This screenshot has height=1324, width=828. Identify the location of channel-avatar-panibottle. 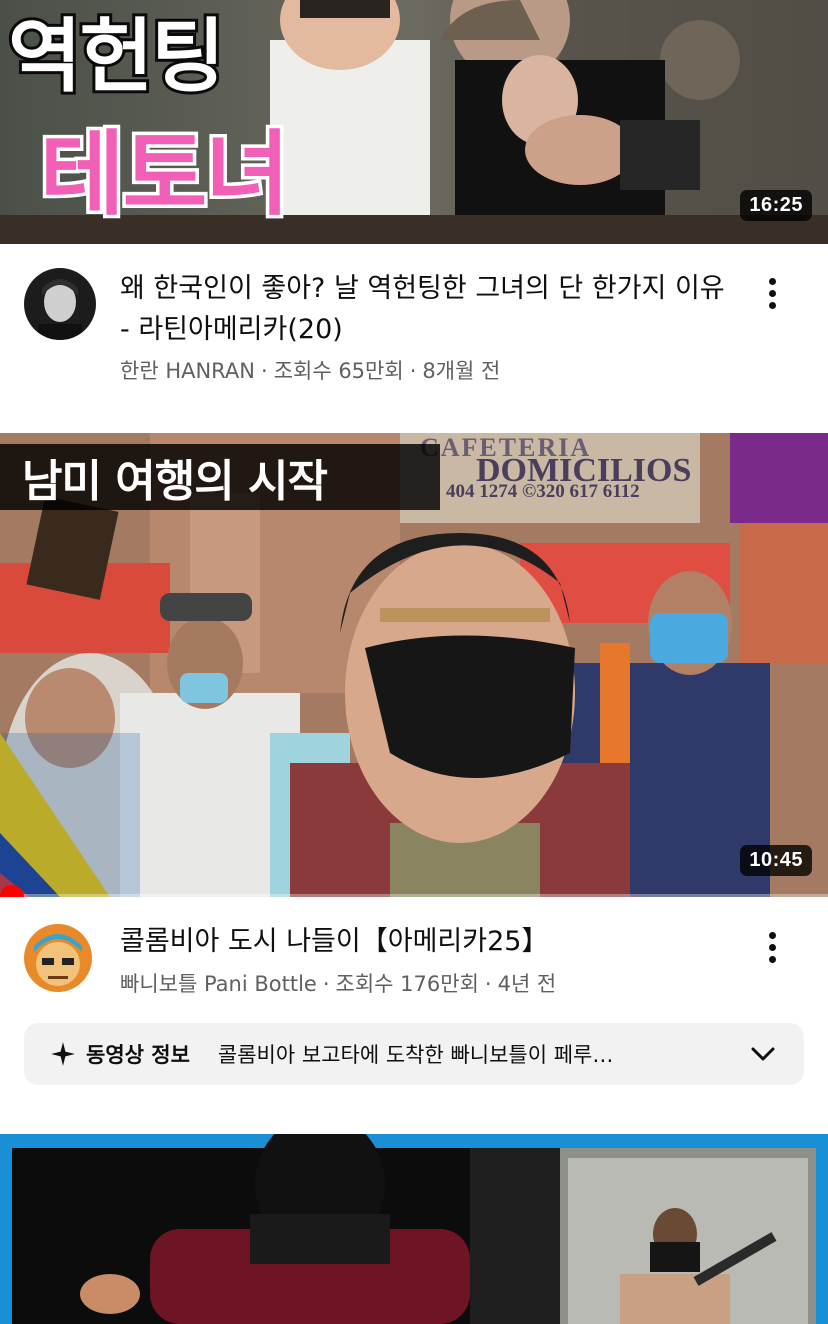
(58, 958).